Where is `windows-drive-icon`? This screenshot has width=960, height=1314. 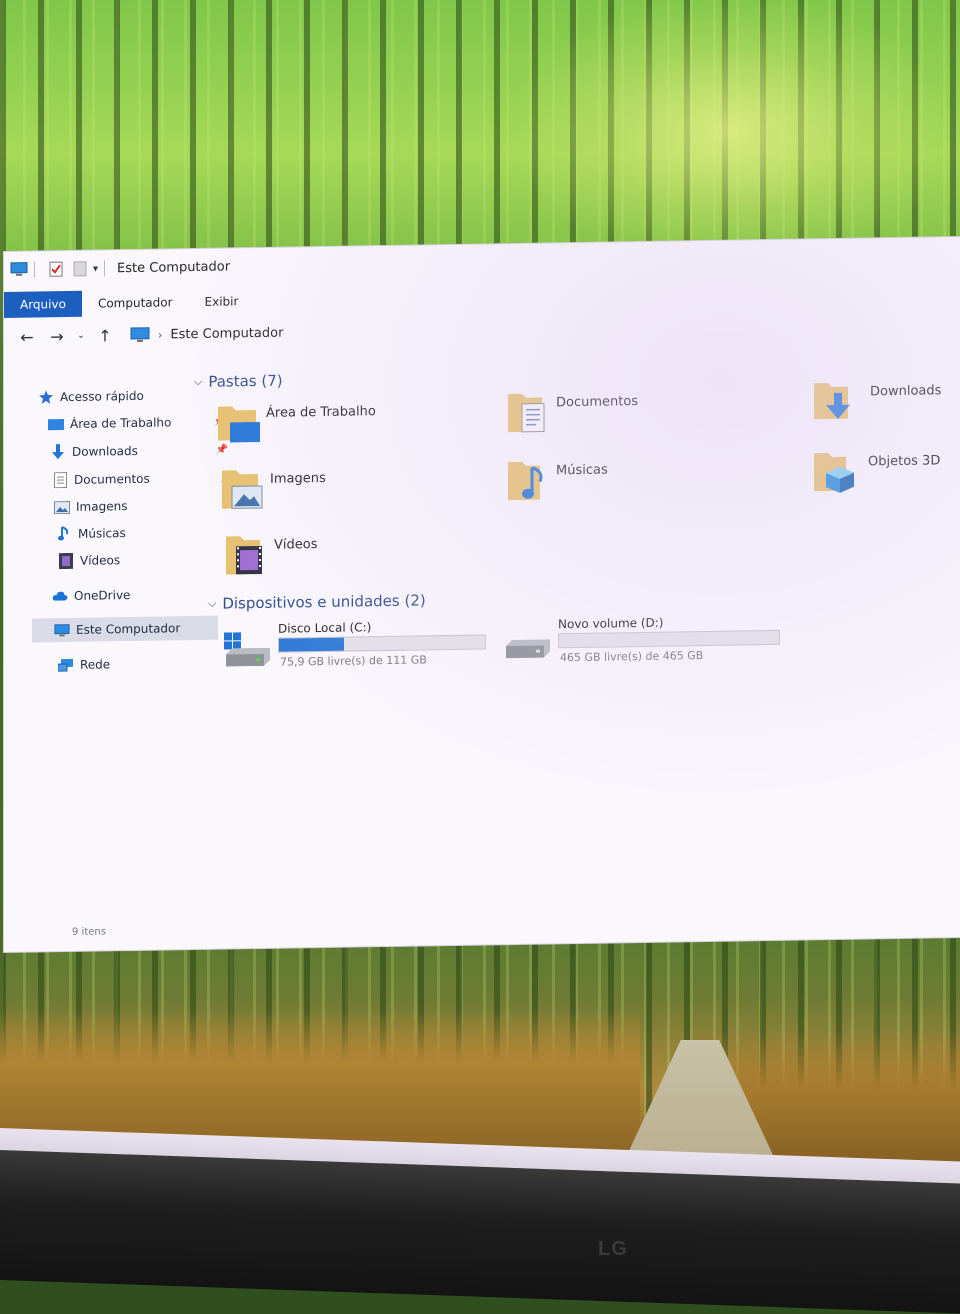
windows-drive-icon is located at coordinates (247, 649).